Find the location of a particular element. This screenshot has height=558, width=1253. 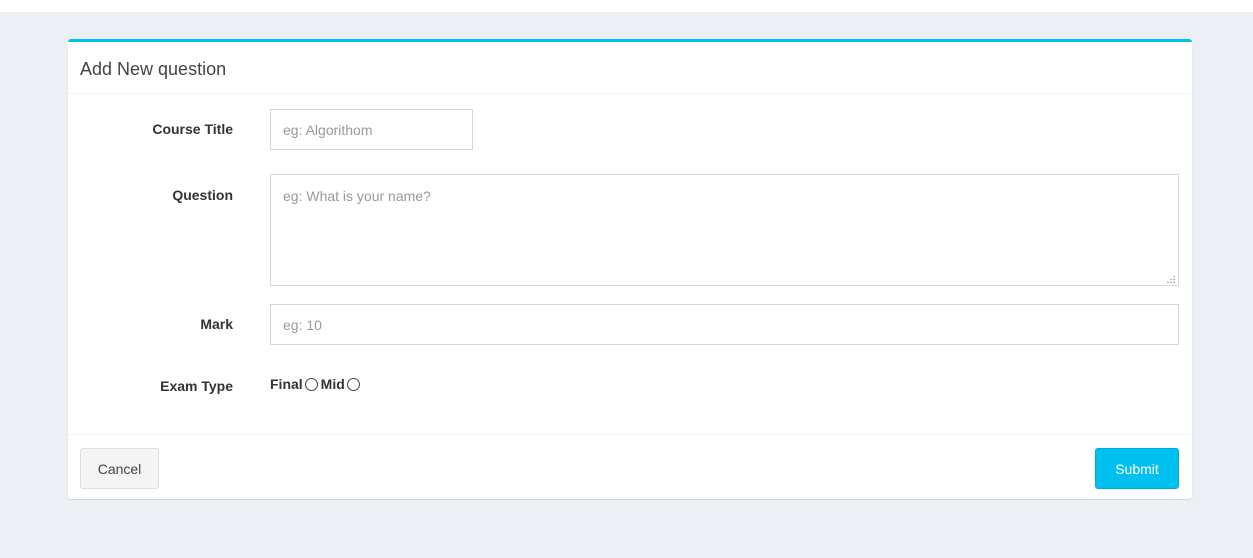

exam-type-option-final: Final is located at coordinates (295, 384).